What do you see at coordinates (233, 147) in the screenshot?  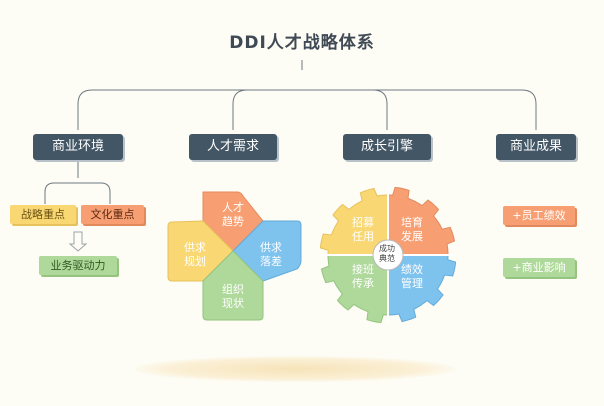 I see `header-talent-demand: 人才需求` at bounding box center [233, 147].